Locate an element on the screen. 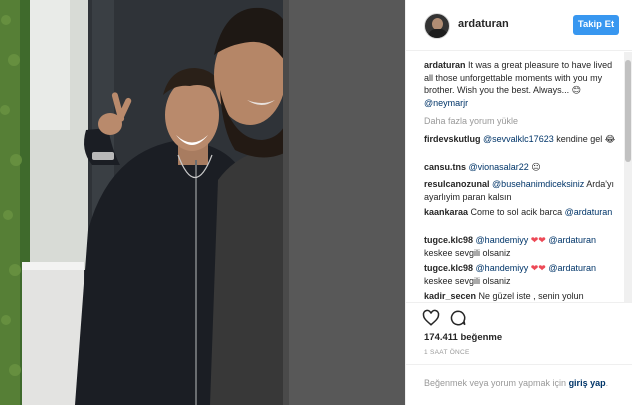 The height and width of the screenshot is (406, 632). avatar is located at coordinates (437, 26).